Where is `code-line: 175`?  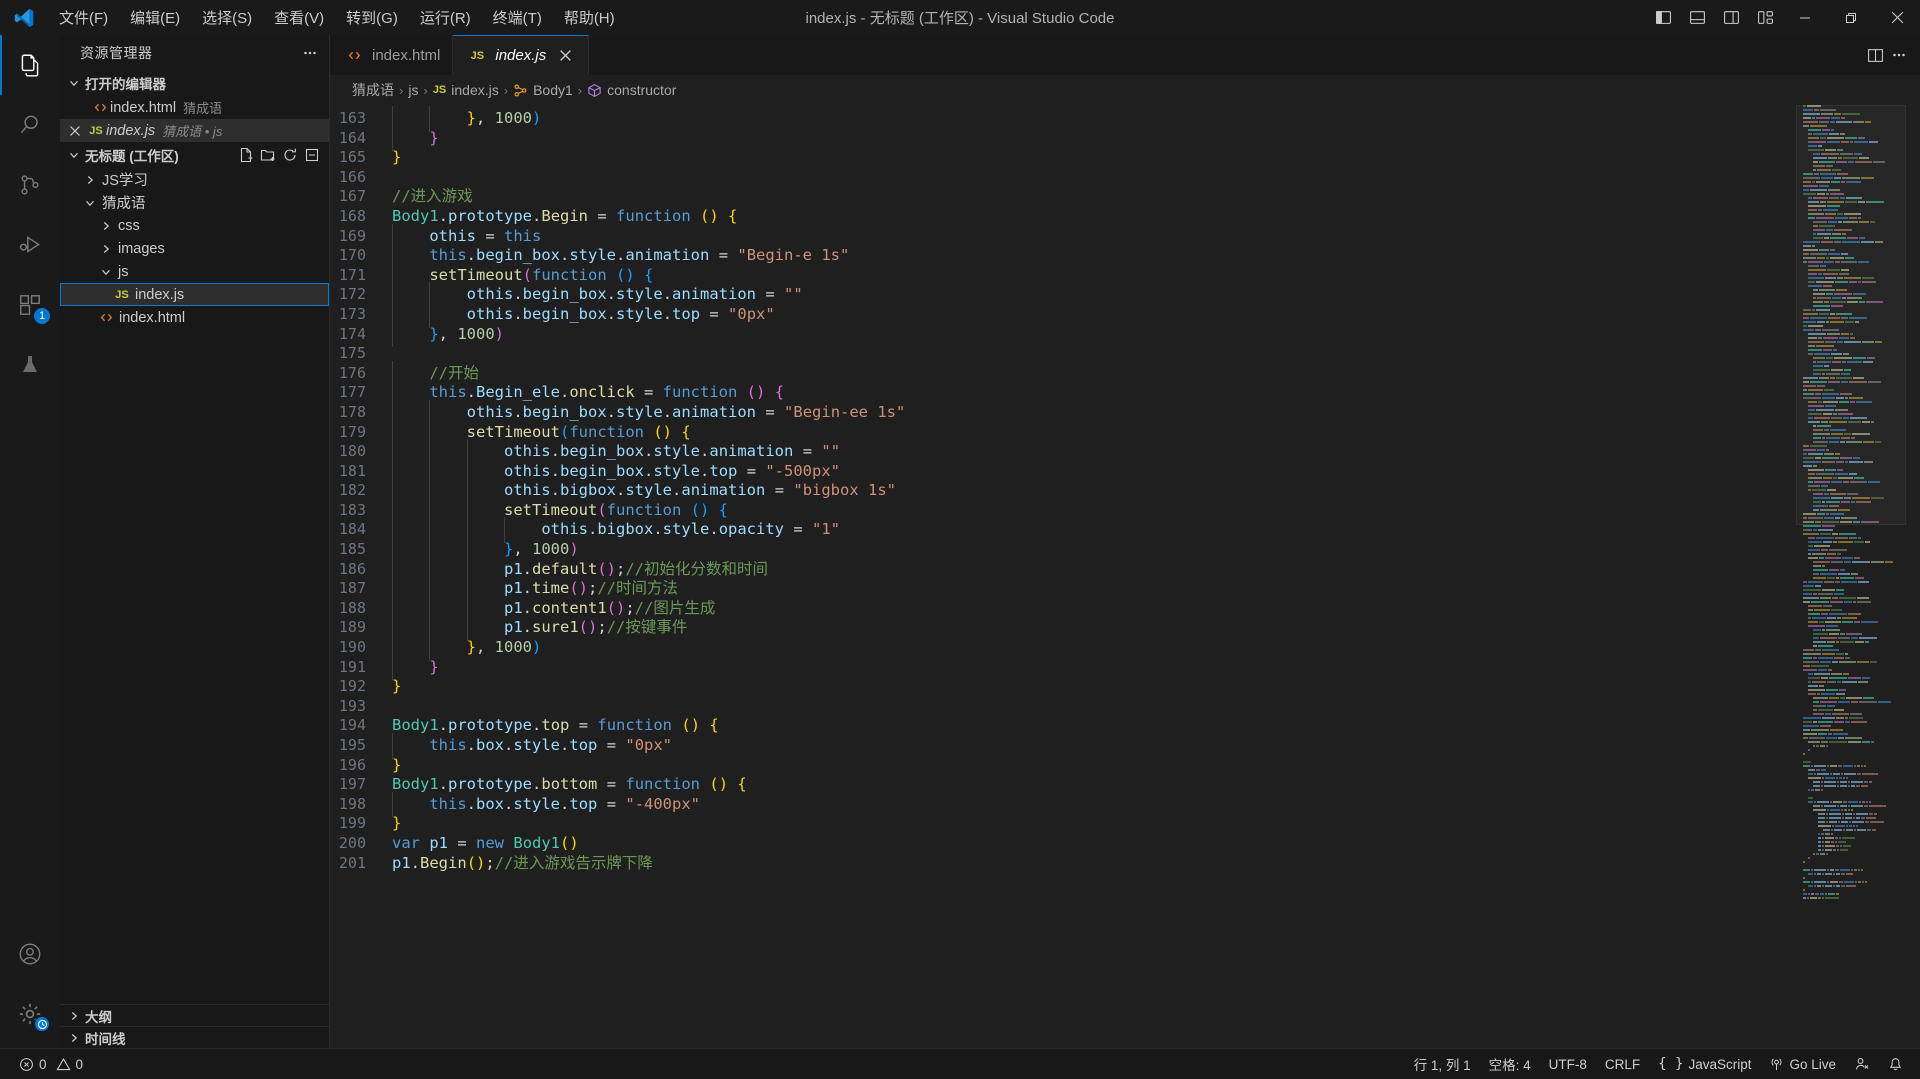
code-line: 175 is located at coordinates (1063, 354).